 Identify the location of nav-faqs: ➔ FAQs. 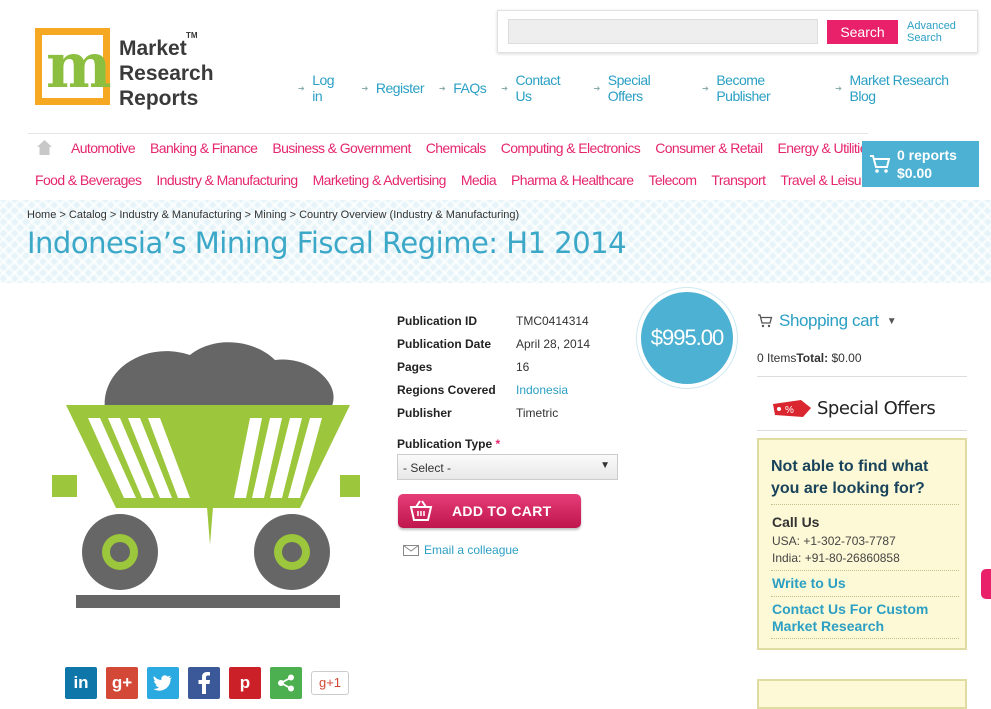
(463, 88).